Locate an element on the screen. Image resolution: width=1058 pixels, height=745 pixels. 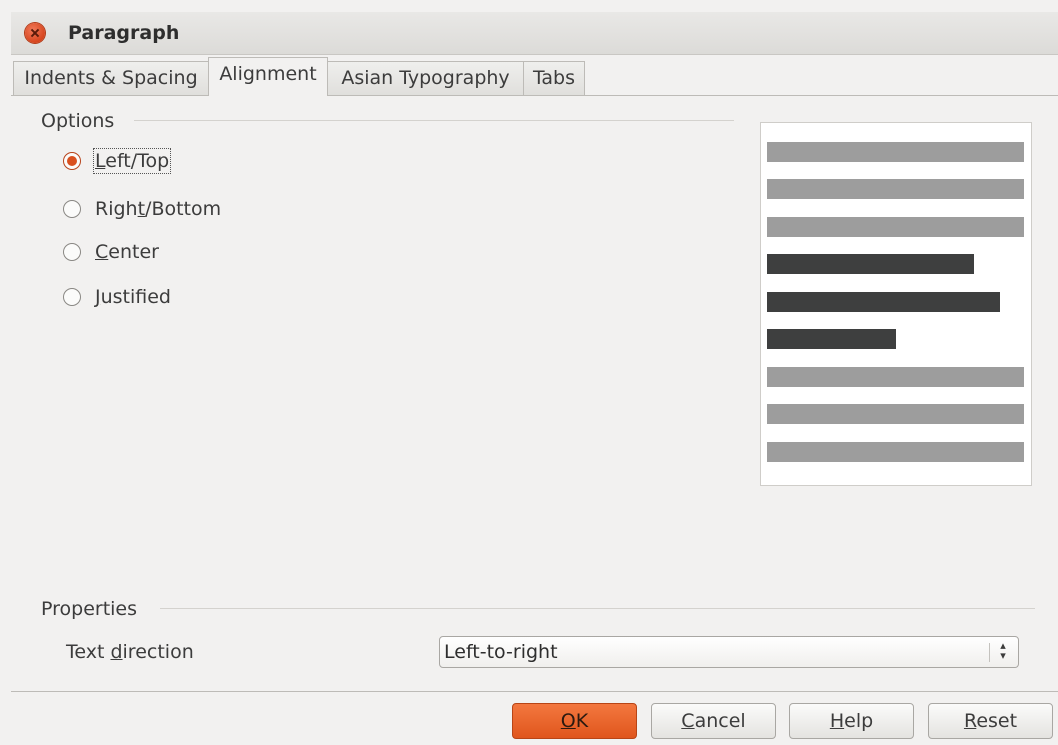
alignment-preview is located at coordinates (896, 304).